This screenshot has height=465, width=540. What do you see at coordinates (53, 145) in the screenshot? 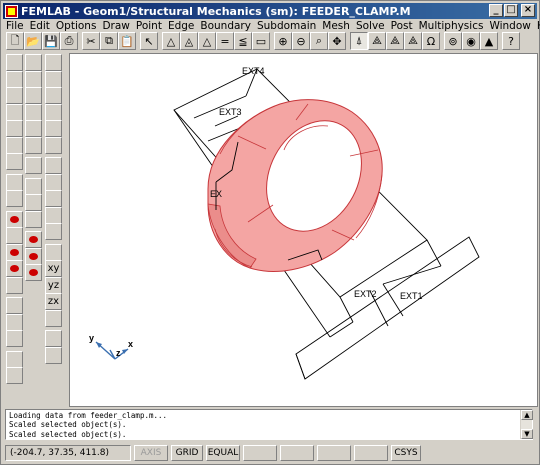
I see `zoom-out-icon` at bounding box center [53, 145].